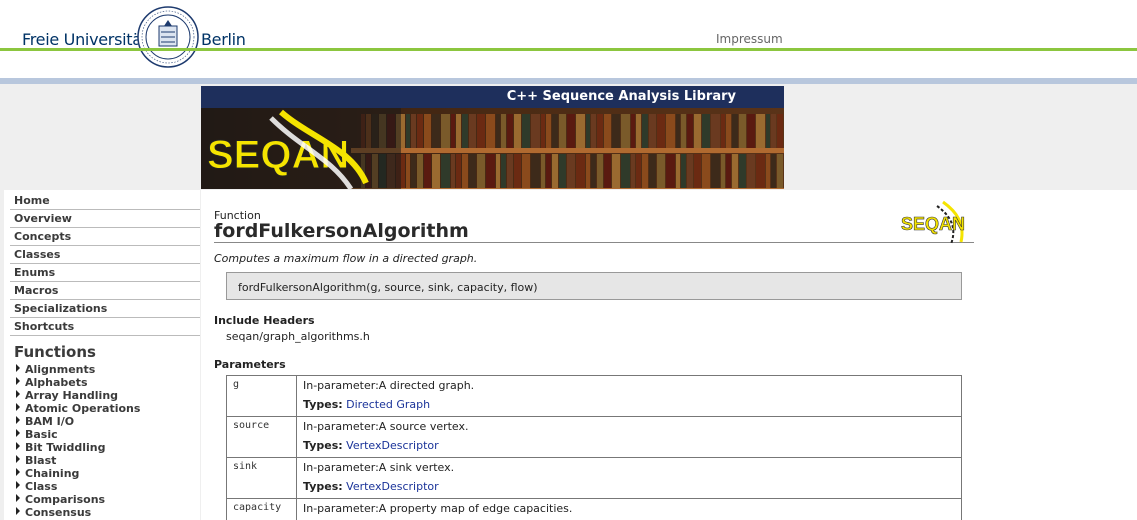 This screenshot has width=1137, height=520. What do you see at coordinates (629, 404) in the screenshot?
I see `parameter-types: Types: Directed Graph` at bounding box center [629, 404].